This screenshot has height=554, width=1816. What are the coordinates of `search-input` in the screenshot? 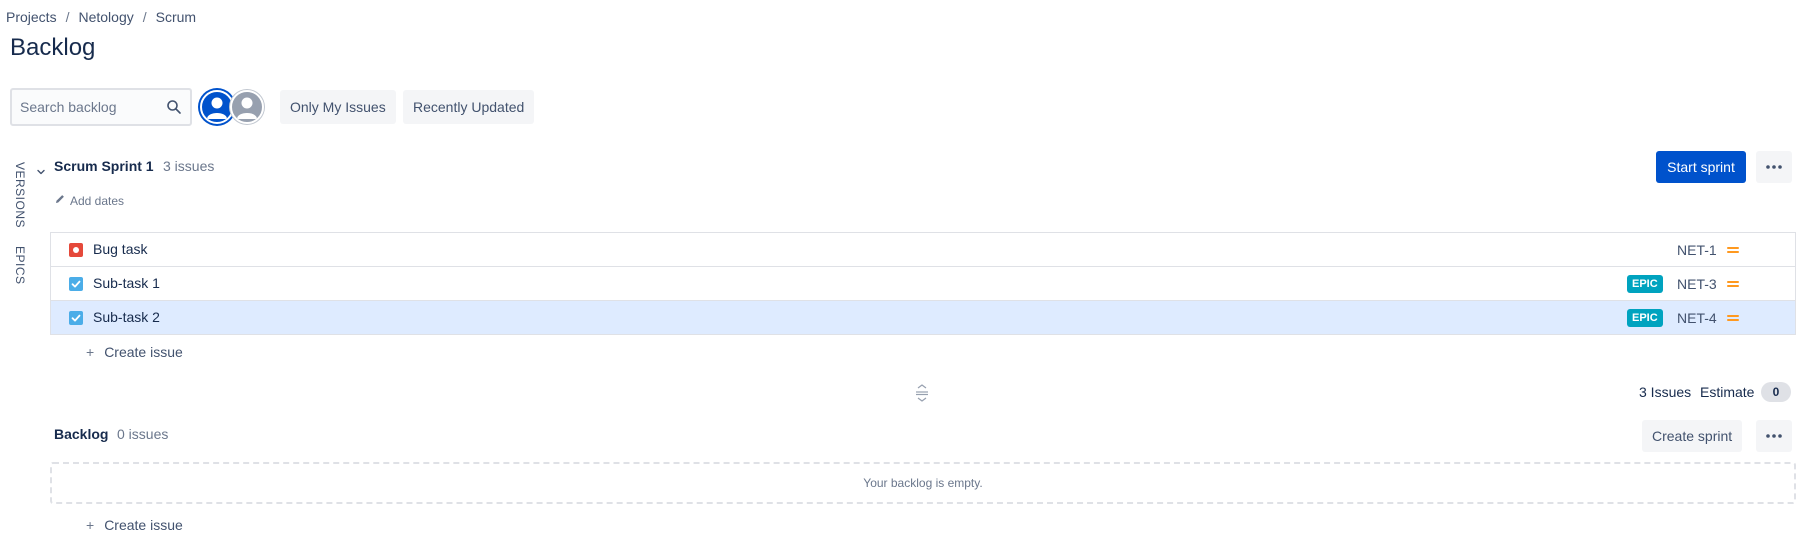 It's located at (91, 107).